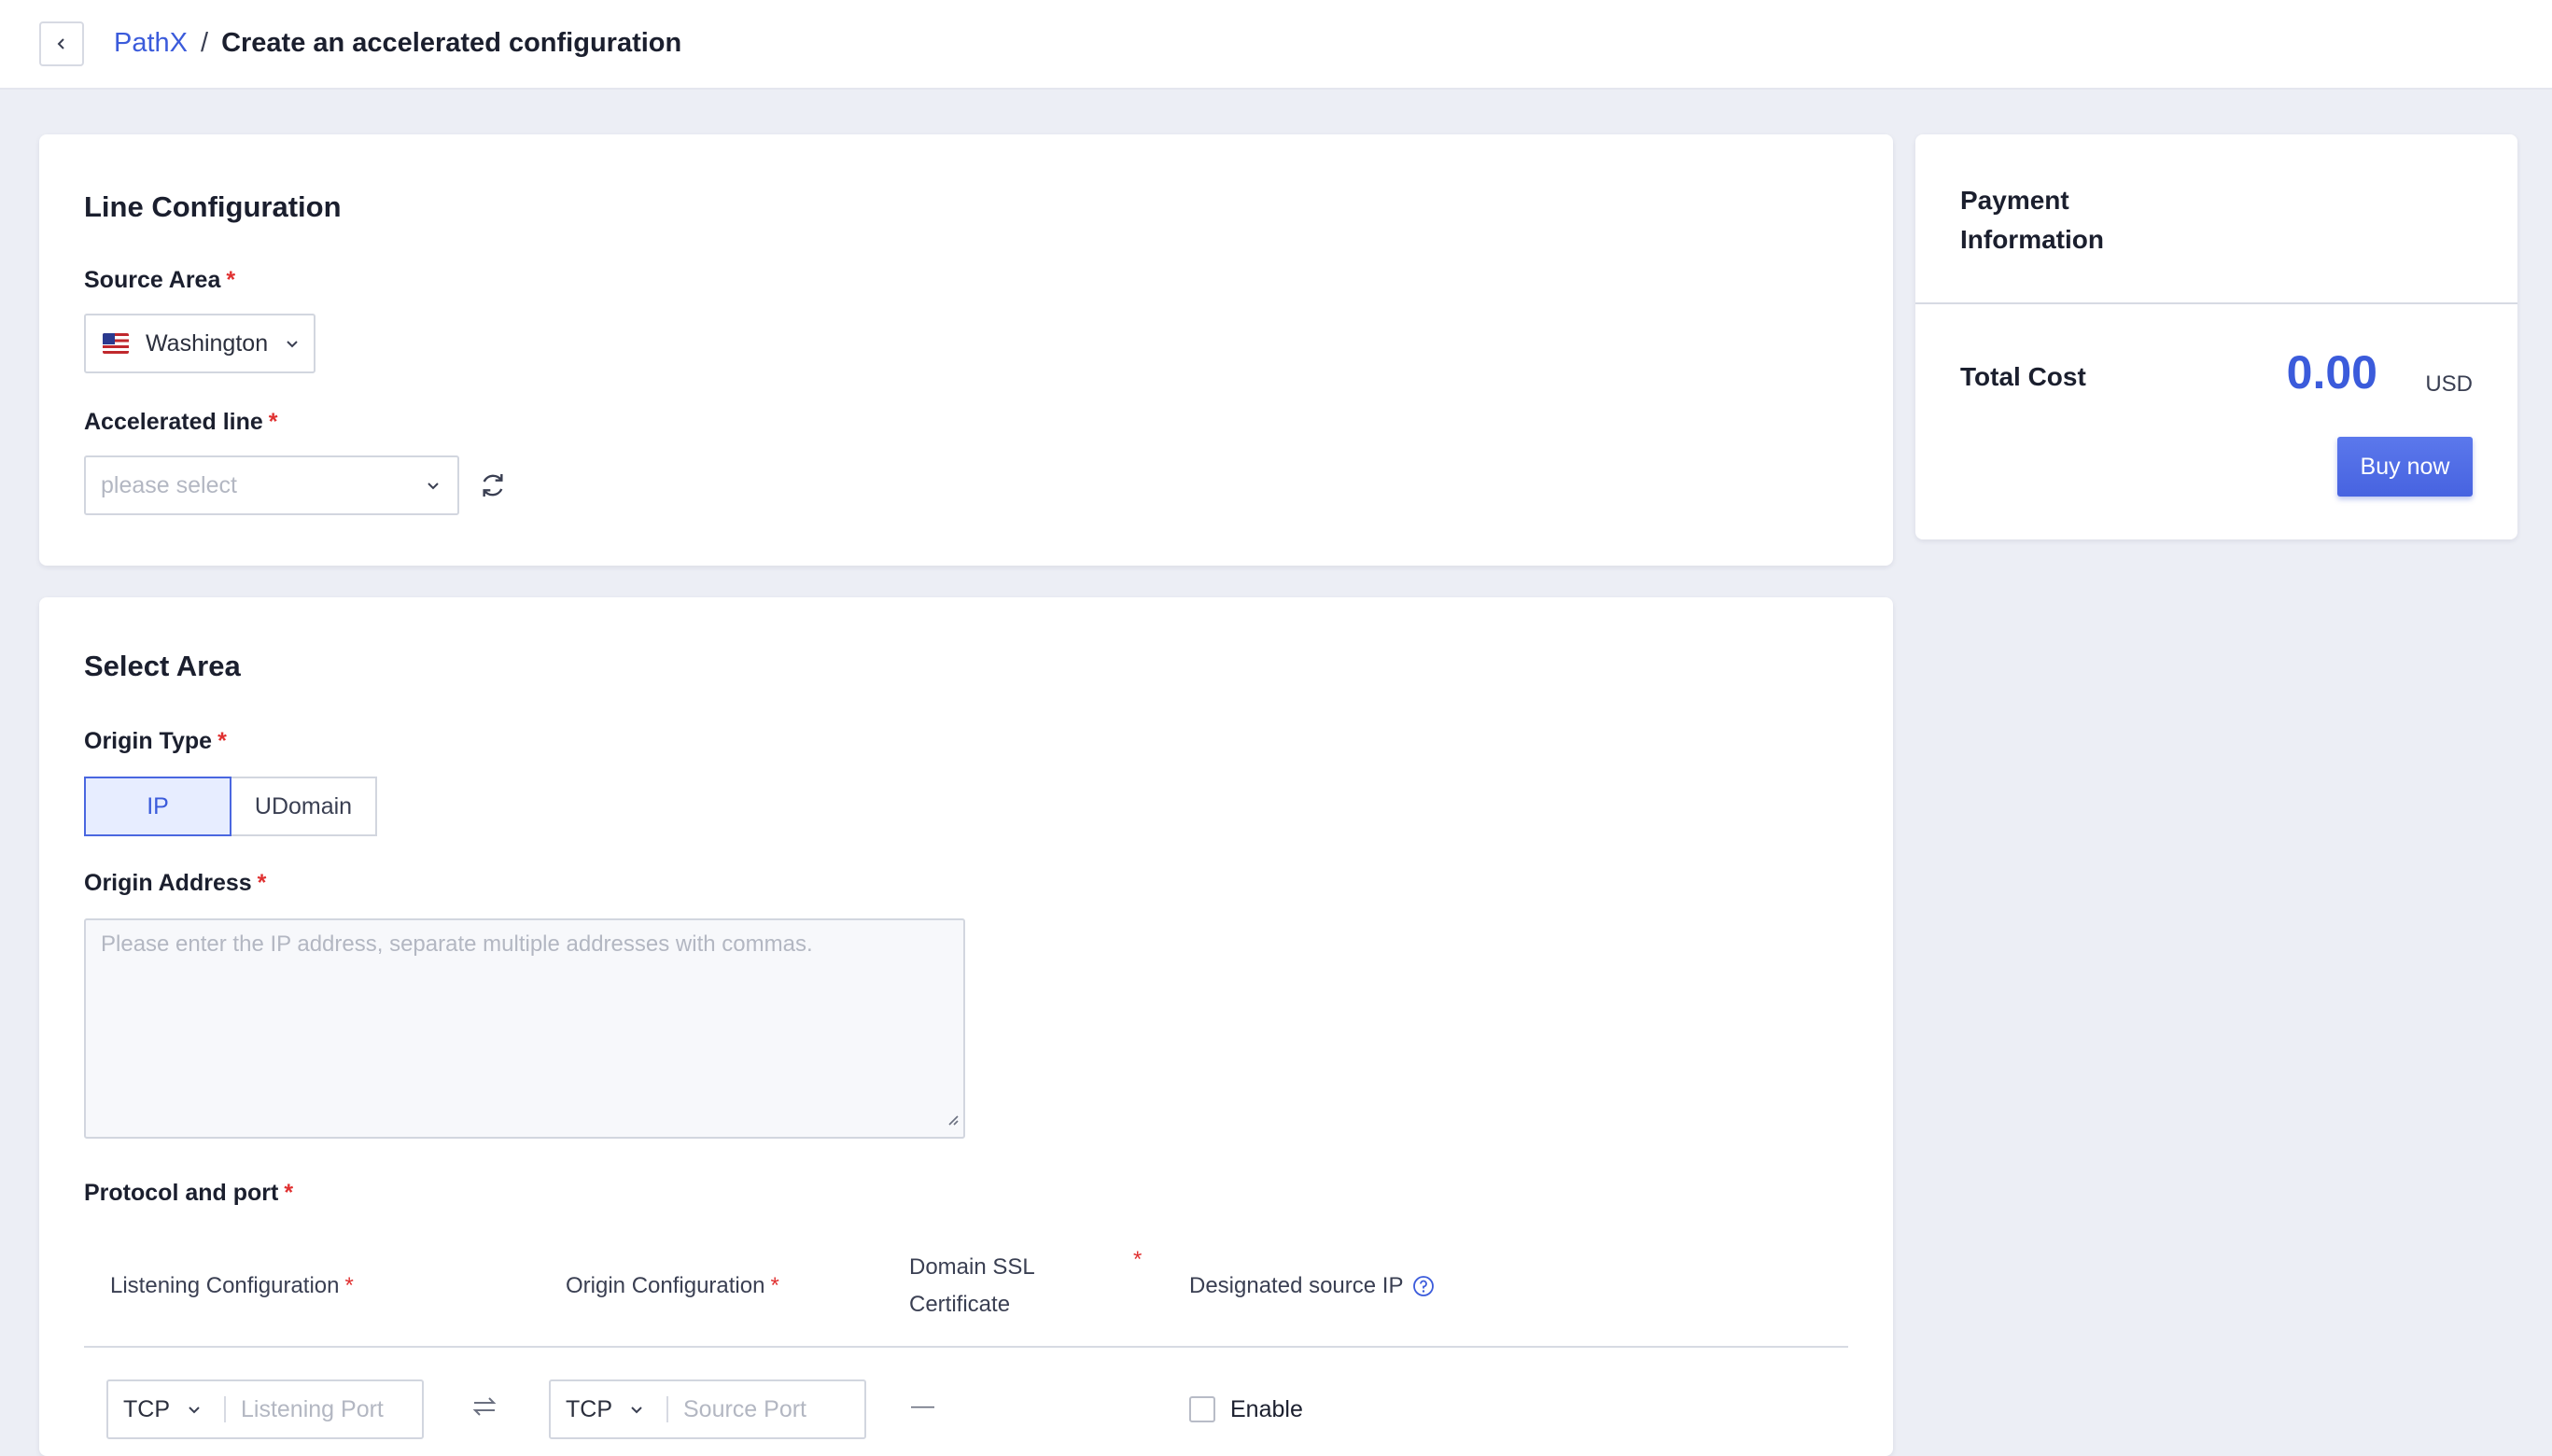 This screenshot has height=1456, width=2552. I want to click on source-port-input: Source Port, so click(744, 1409).